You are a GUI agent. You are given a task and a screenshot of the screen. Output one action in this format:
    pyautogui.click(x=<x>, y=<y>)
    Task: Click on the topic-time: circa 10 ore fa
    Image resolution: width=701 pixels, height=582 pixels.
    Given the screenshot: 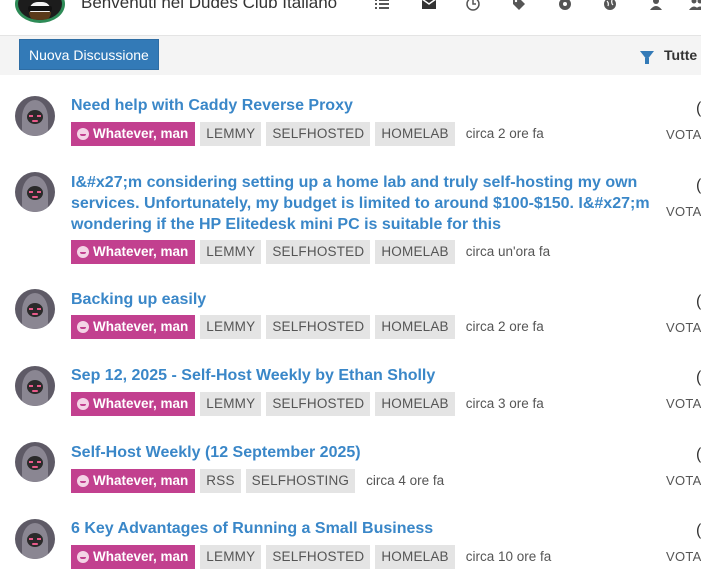 What is the action you would take?
    pyautogui.click(x=509, y=556)
    